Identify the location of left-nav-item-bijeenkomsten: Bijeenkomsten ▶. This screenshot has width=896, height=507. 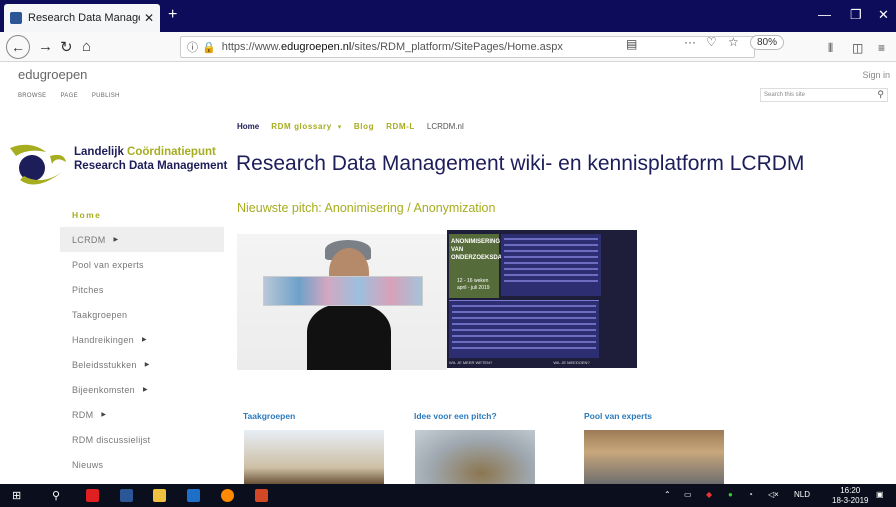
(142, 389).